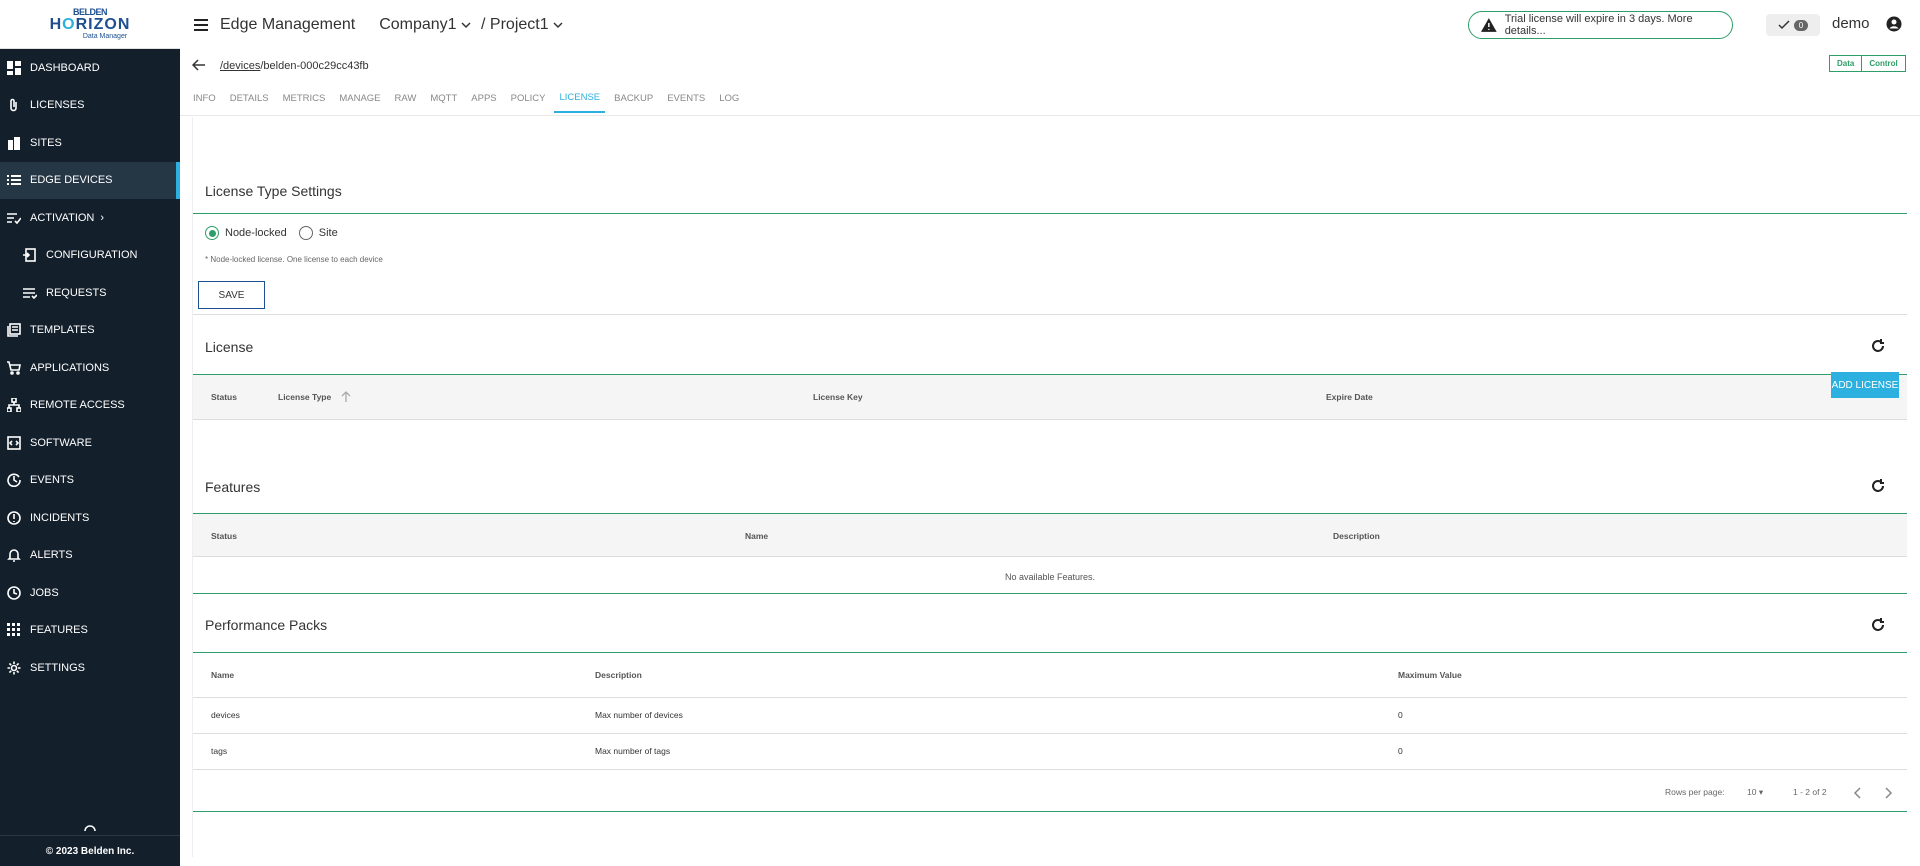  What do you see at coordinates (90, 256) in the screenshot?
I see `sidebar-item-configuration: CONFIGURATION` at bounding box center [90, 256].